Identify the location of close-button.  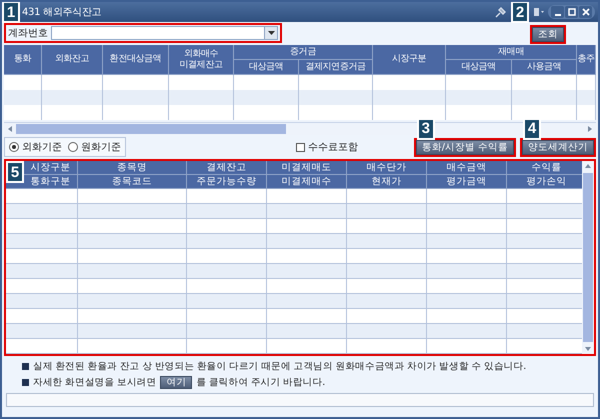
(585, 12).